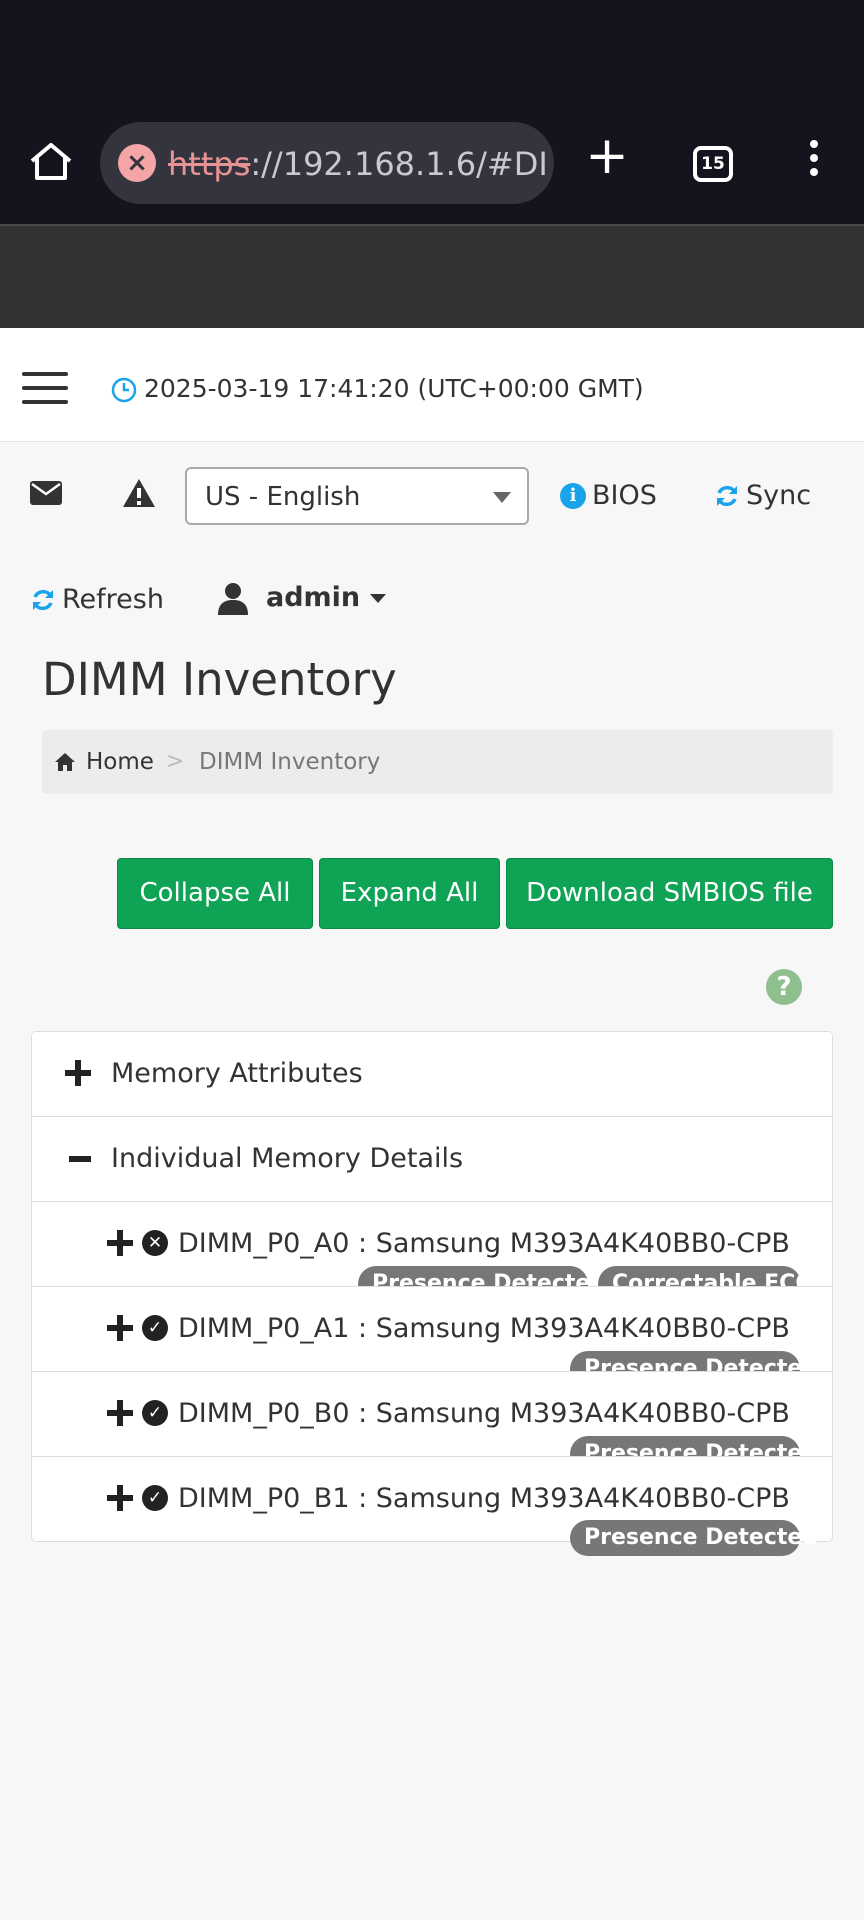 The height and width of the screenshot is (1920, 864). Describe the element at coordinates (120, 762) in the screenshot. I see `breadcrumb-home-link: Home` at that location.